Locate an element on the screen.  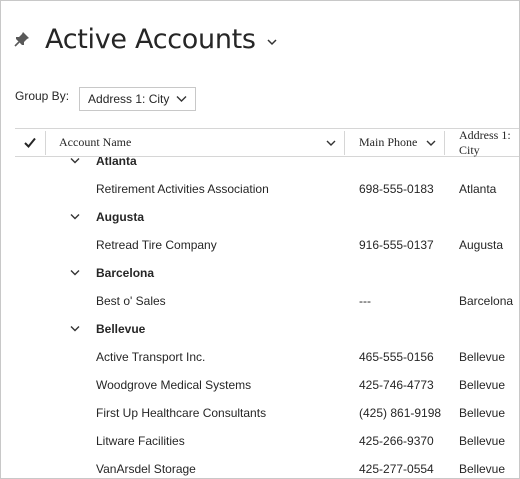
main-phone-cell: 698-555-0183 is located at coordinates (396, 189).